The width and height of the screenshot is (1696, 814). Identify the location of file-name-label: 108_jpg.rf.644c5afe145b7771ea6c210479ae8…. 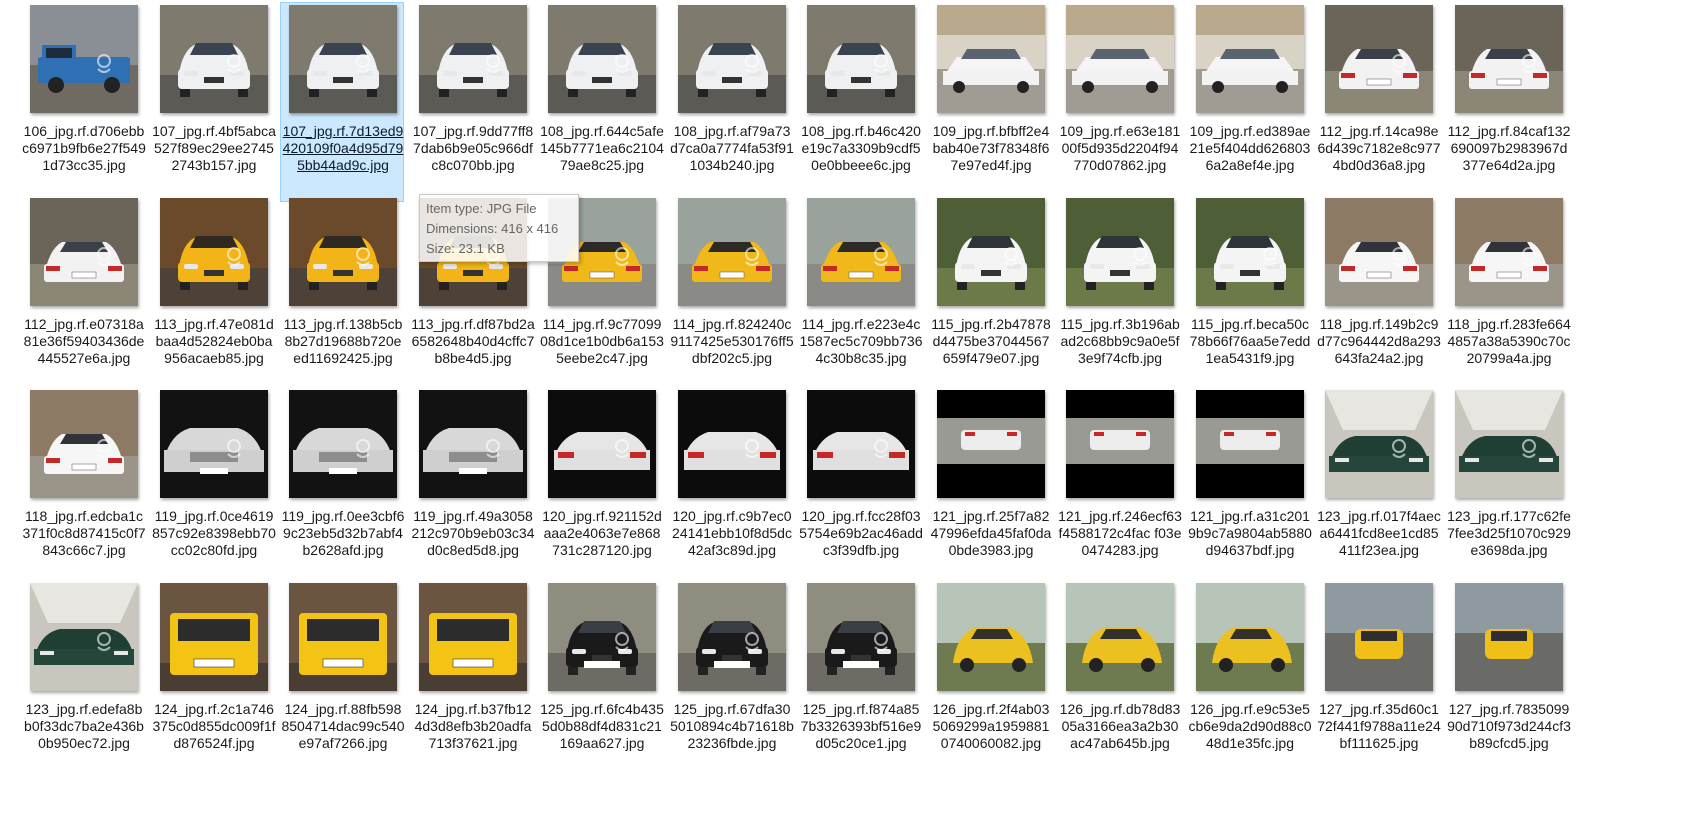
(602, 148).